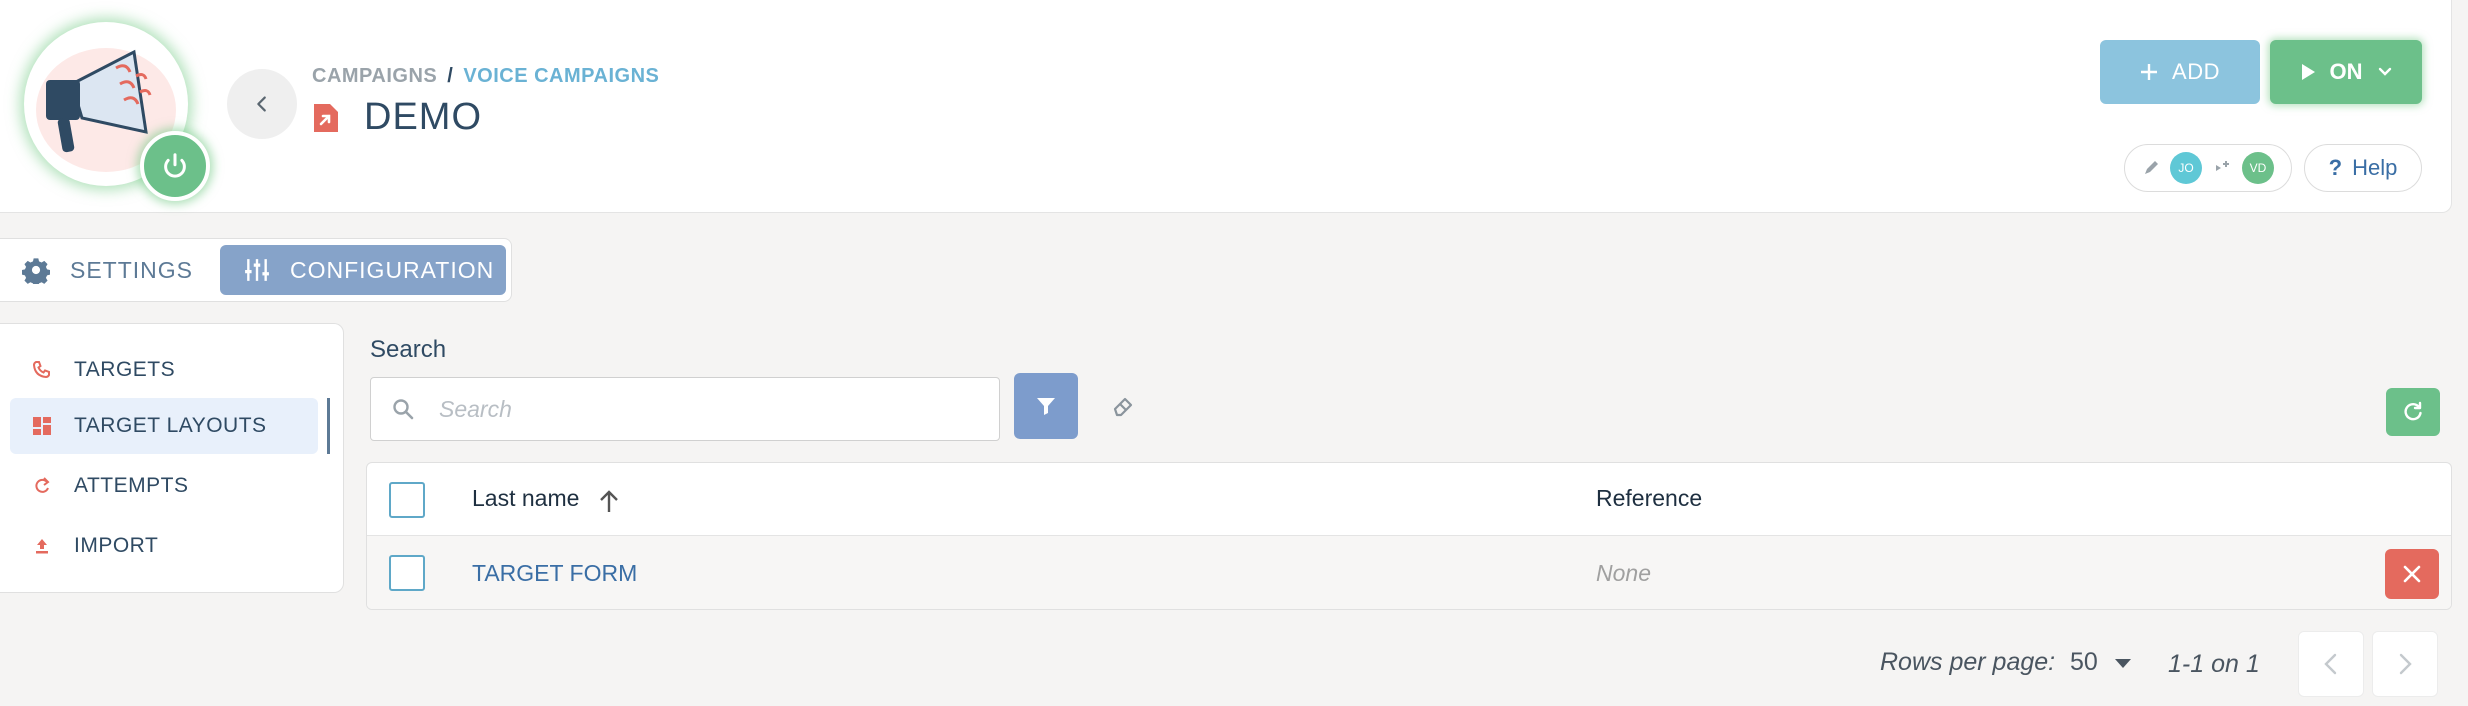 Image resolution: width=2468 pixels, height=706 pixels. Describe the element at coordinates (2196, 71) in the screenshot. I see `add-button-label: ADD` at that location.